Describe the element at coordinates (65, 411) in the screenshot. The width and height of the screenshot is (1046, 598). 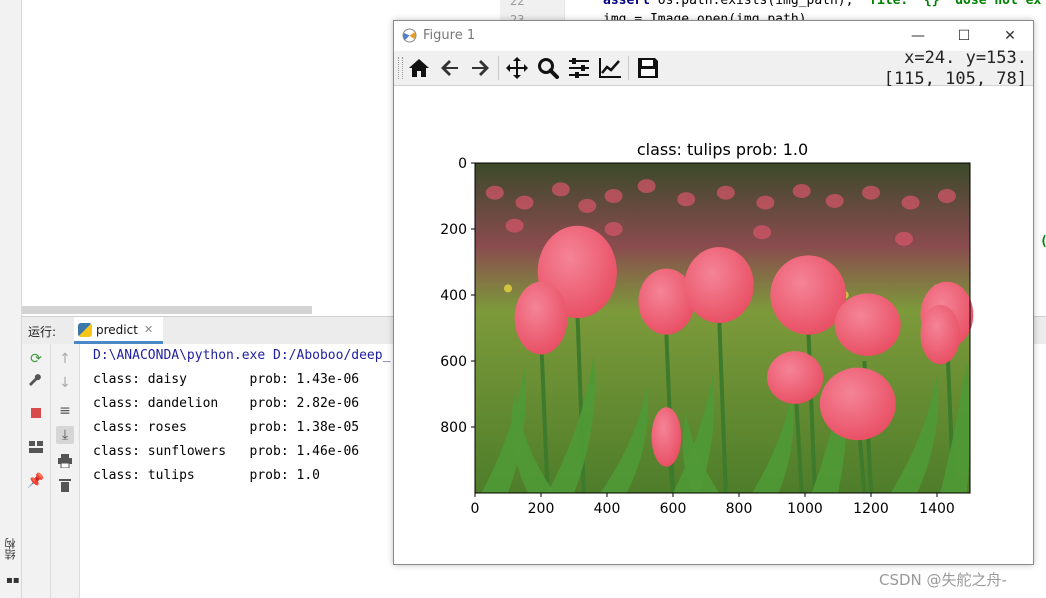
I see `soft-wrap-icon: ≡` at that location.